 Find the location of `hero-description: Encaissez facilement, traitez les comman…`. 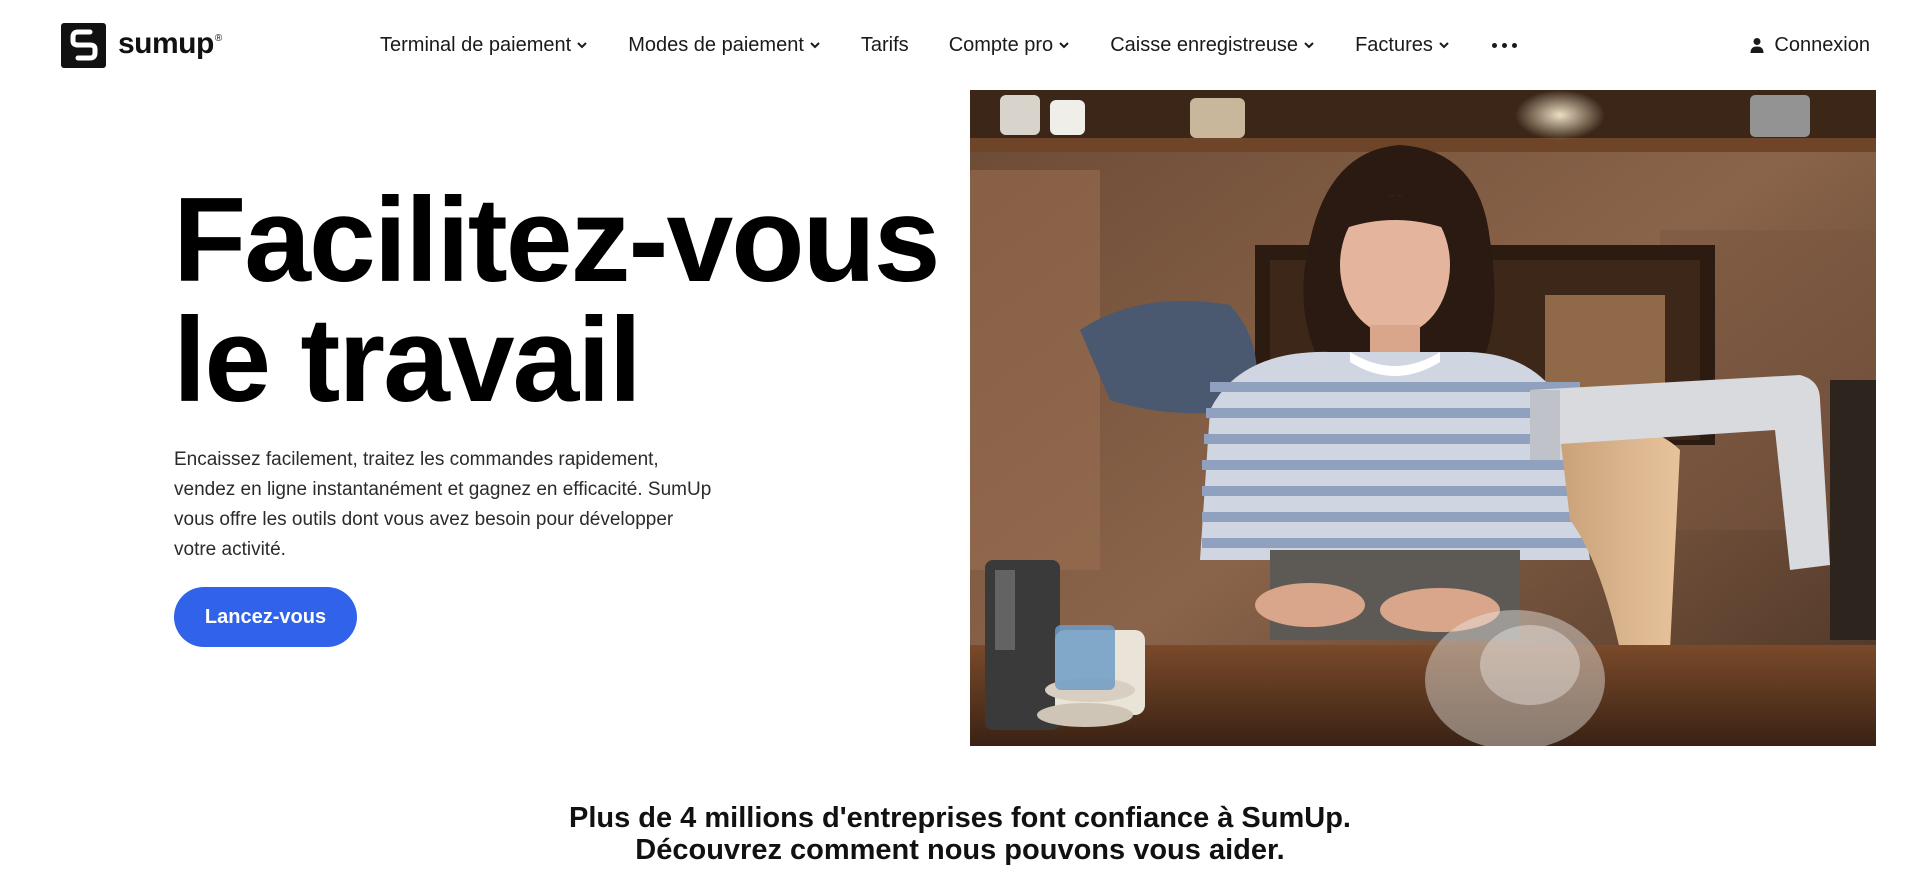

hero-description: Encaissez facilement, traitez les comman… is located at coordinates (443, 504).